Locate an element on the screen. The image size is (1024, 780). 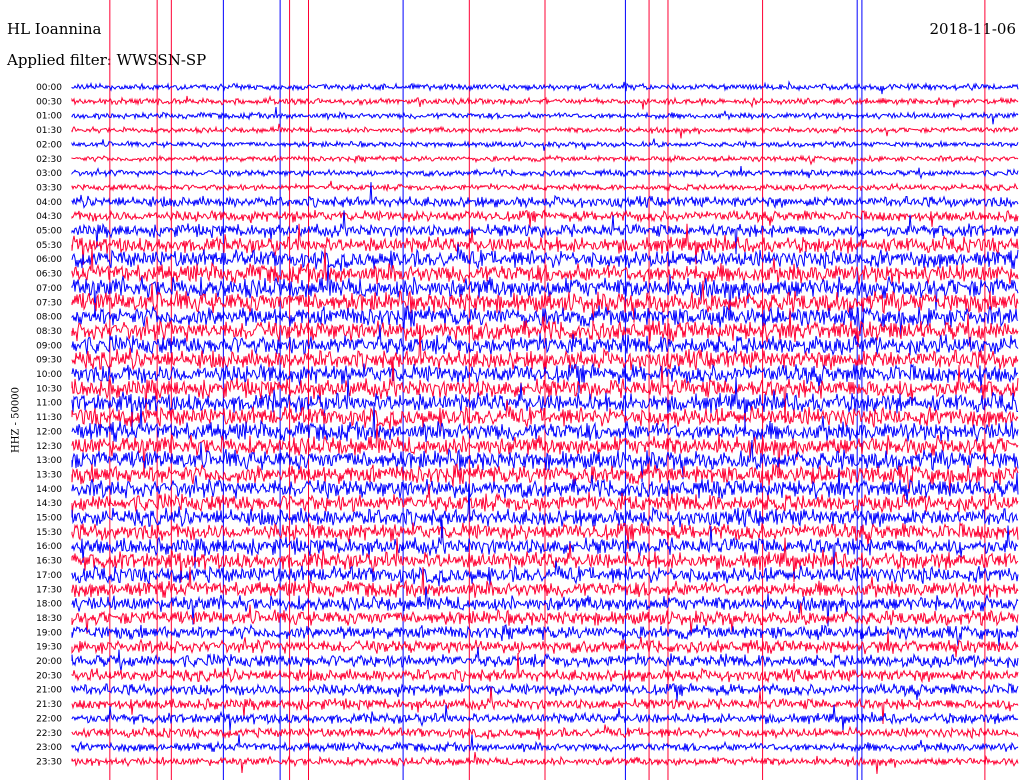
time-tick-label: 10:30 is located at coordinates (49, 389).